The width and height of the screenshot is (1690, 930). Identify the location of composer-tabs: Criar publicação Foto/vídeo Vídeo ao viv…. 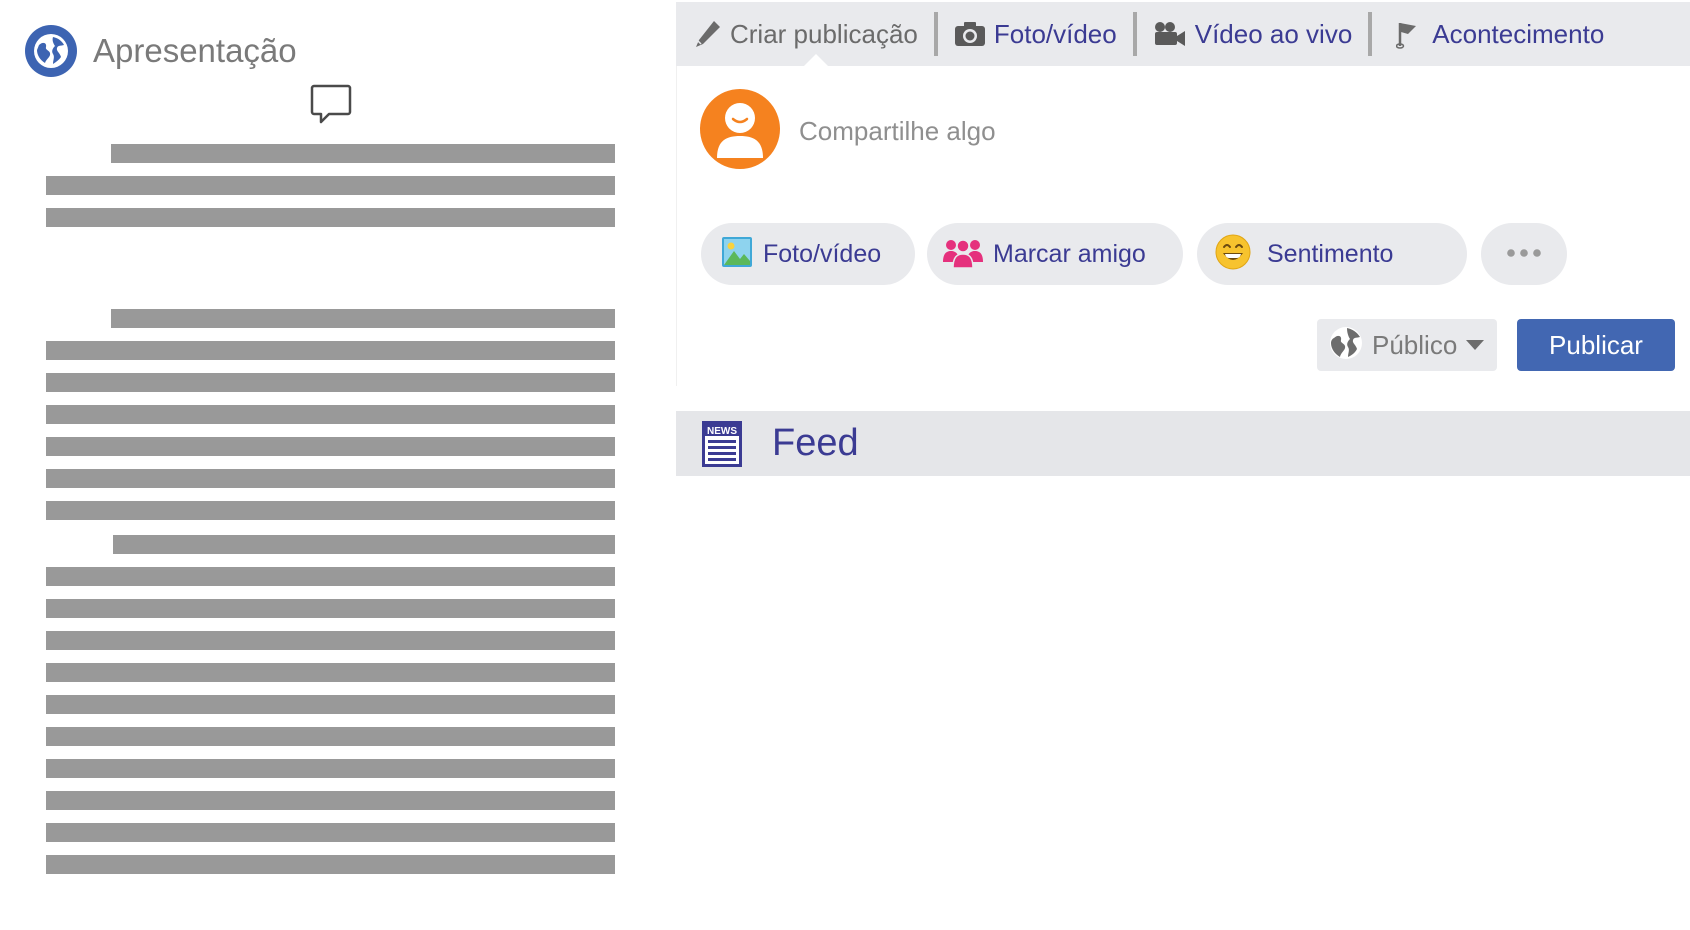
(1183, 34).